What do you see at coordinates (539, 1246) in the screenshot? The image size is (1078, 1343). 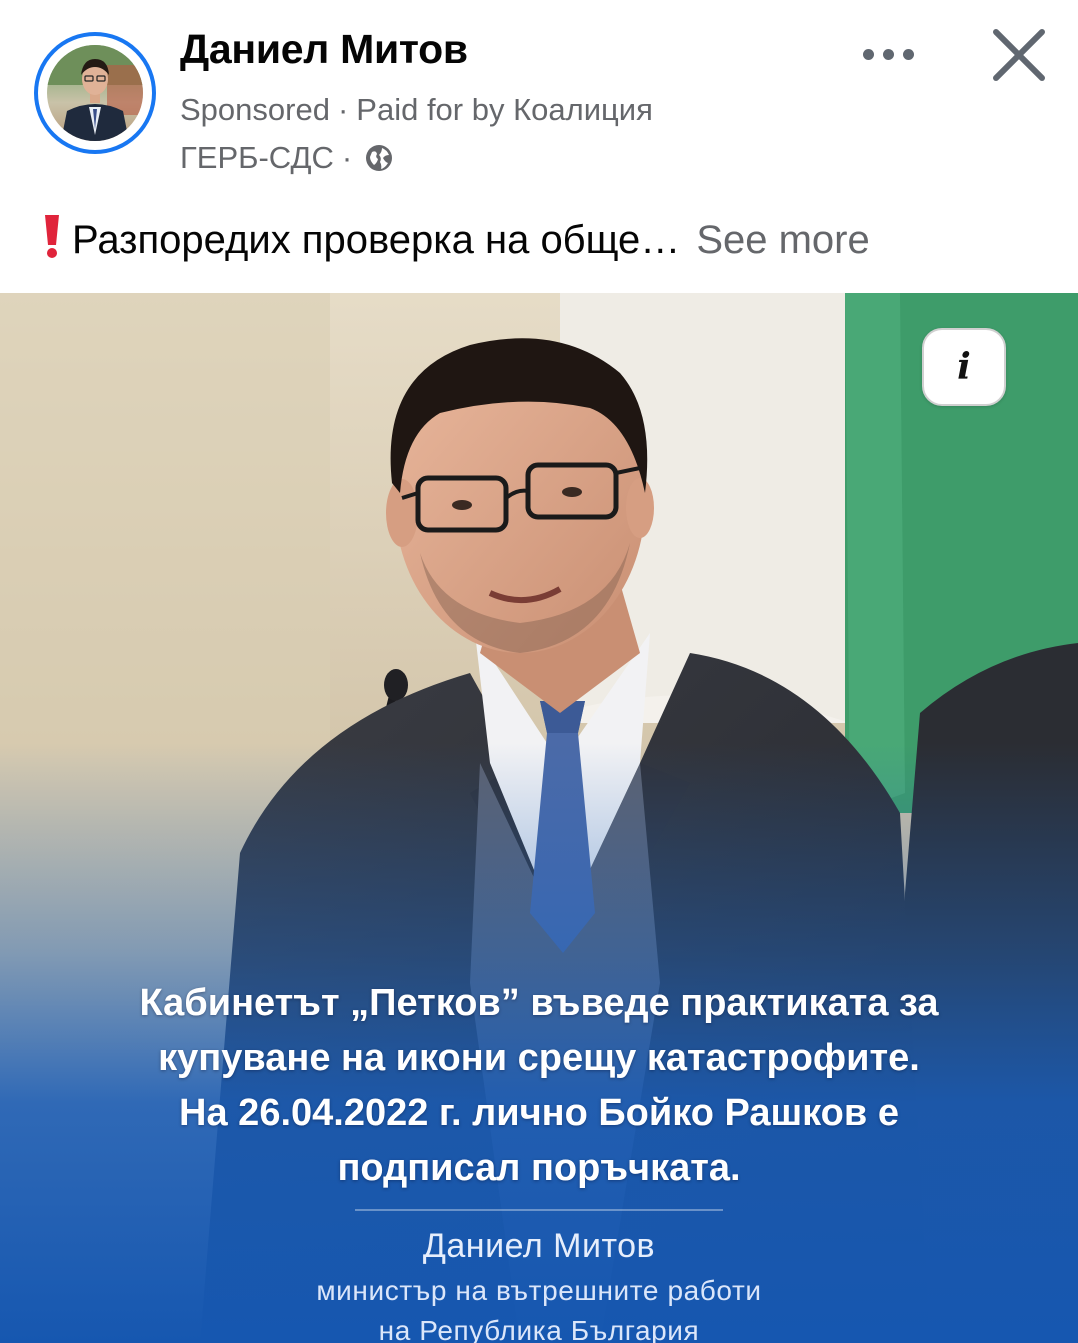 I see `signature-name: Даниел Митов` at bounding box center [539, 1246].